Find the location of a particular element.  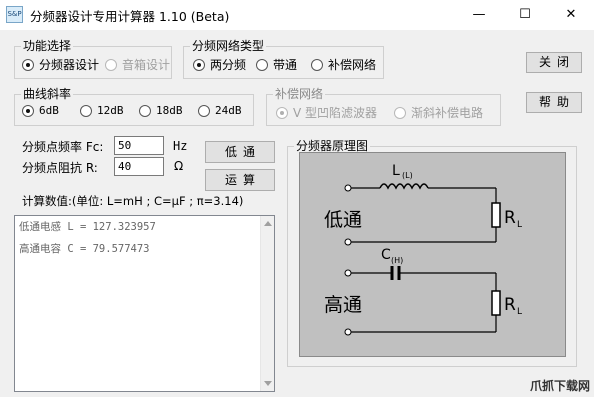

radio-speaker-design: 音箱设计 is located at coordinates (137, 64).